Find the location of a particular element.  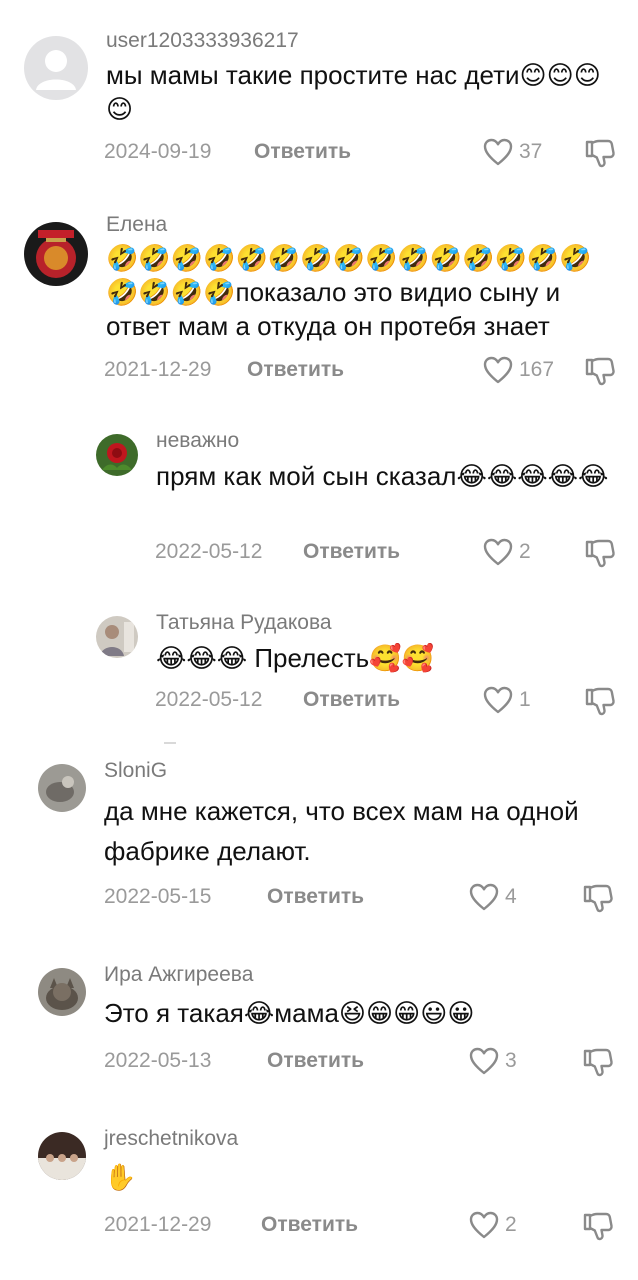

comment-username: jreschetnikova is located at coordinates (171, 1139).